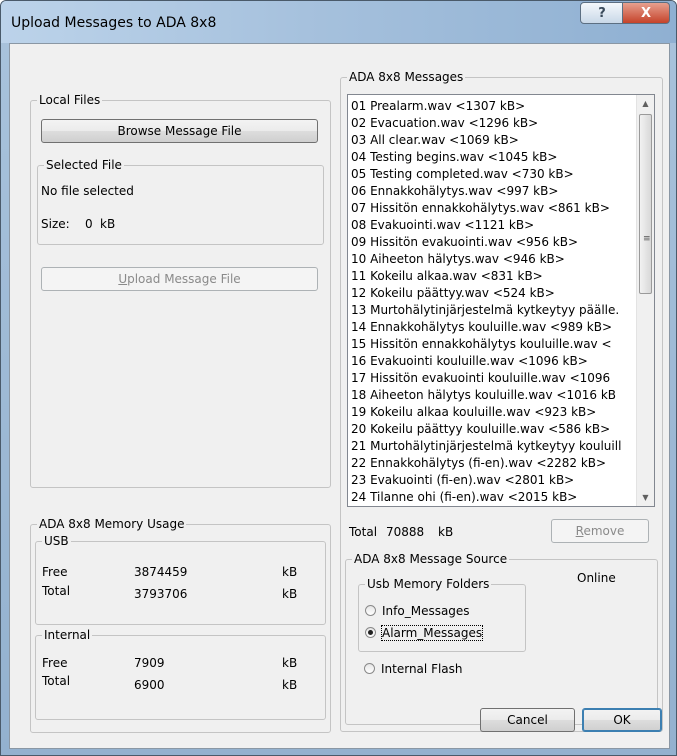 The width and height of the screenshot is (677, 756). I want to click on browse-message-file-button: Browse Message File, so click(179, 131).